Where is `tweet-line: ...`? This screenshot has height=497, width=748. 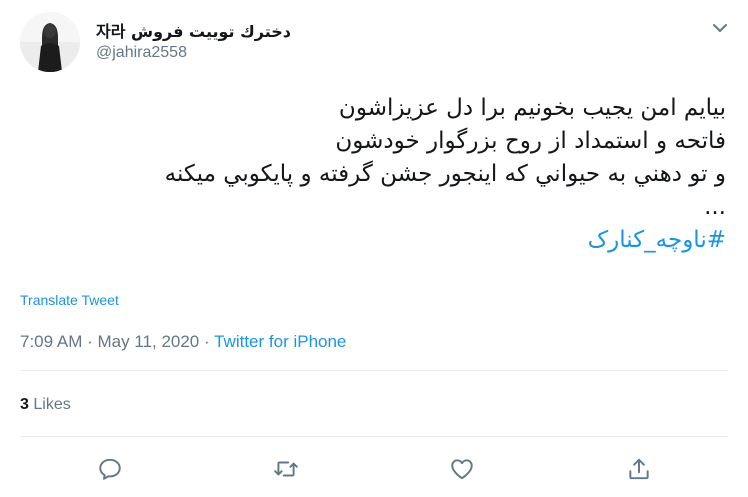 tweet-line: ... is located at coordinates (715, 207).